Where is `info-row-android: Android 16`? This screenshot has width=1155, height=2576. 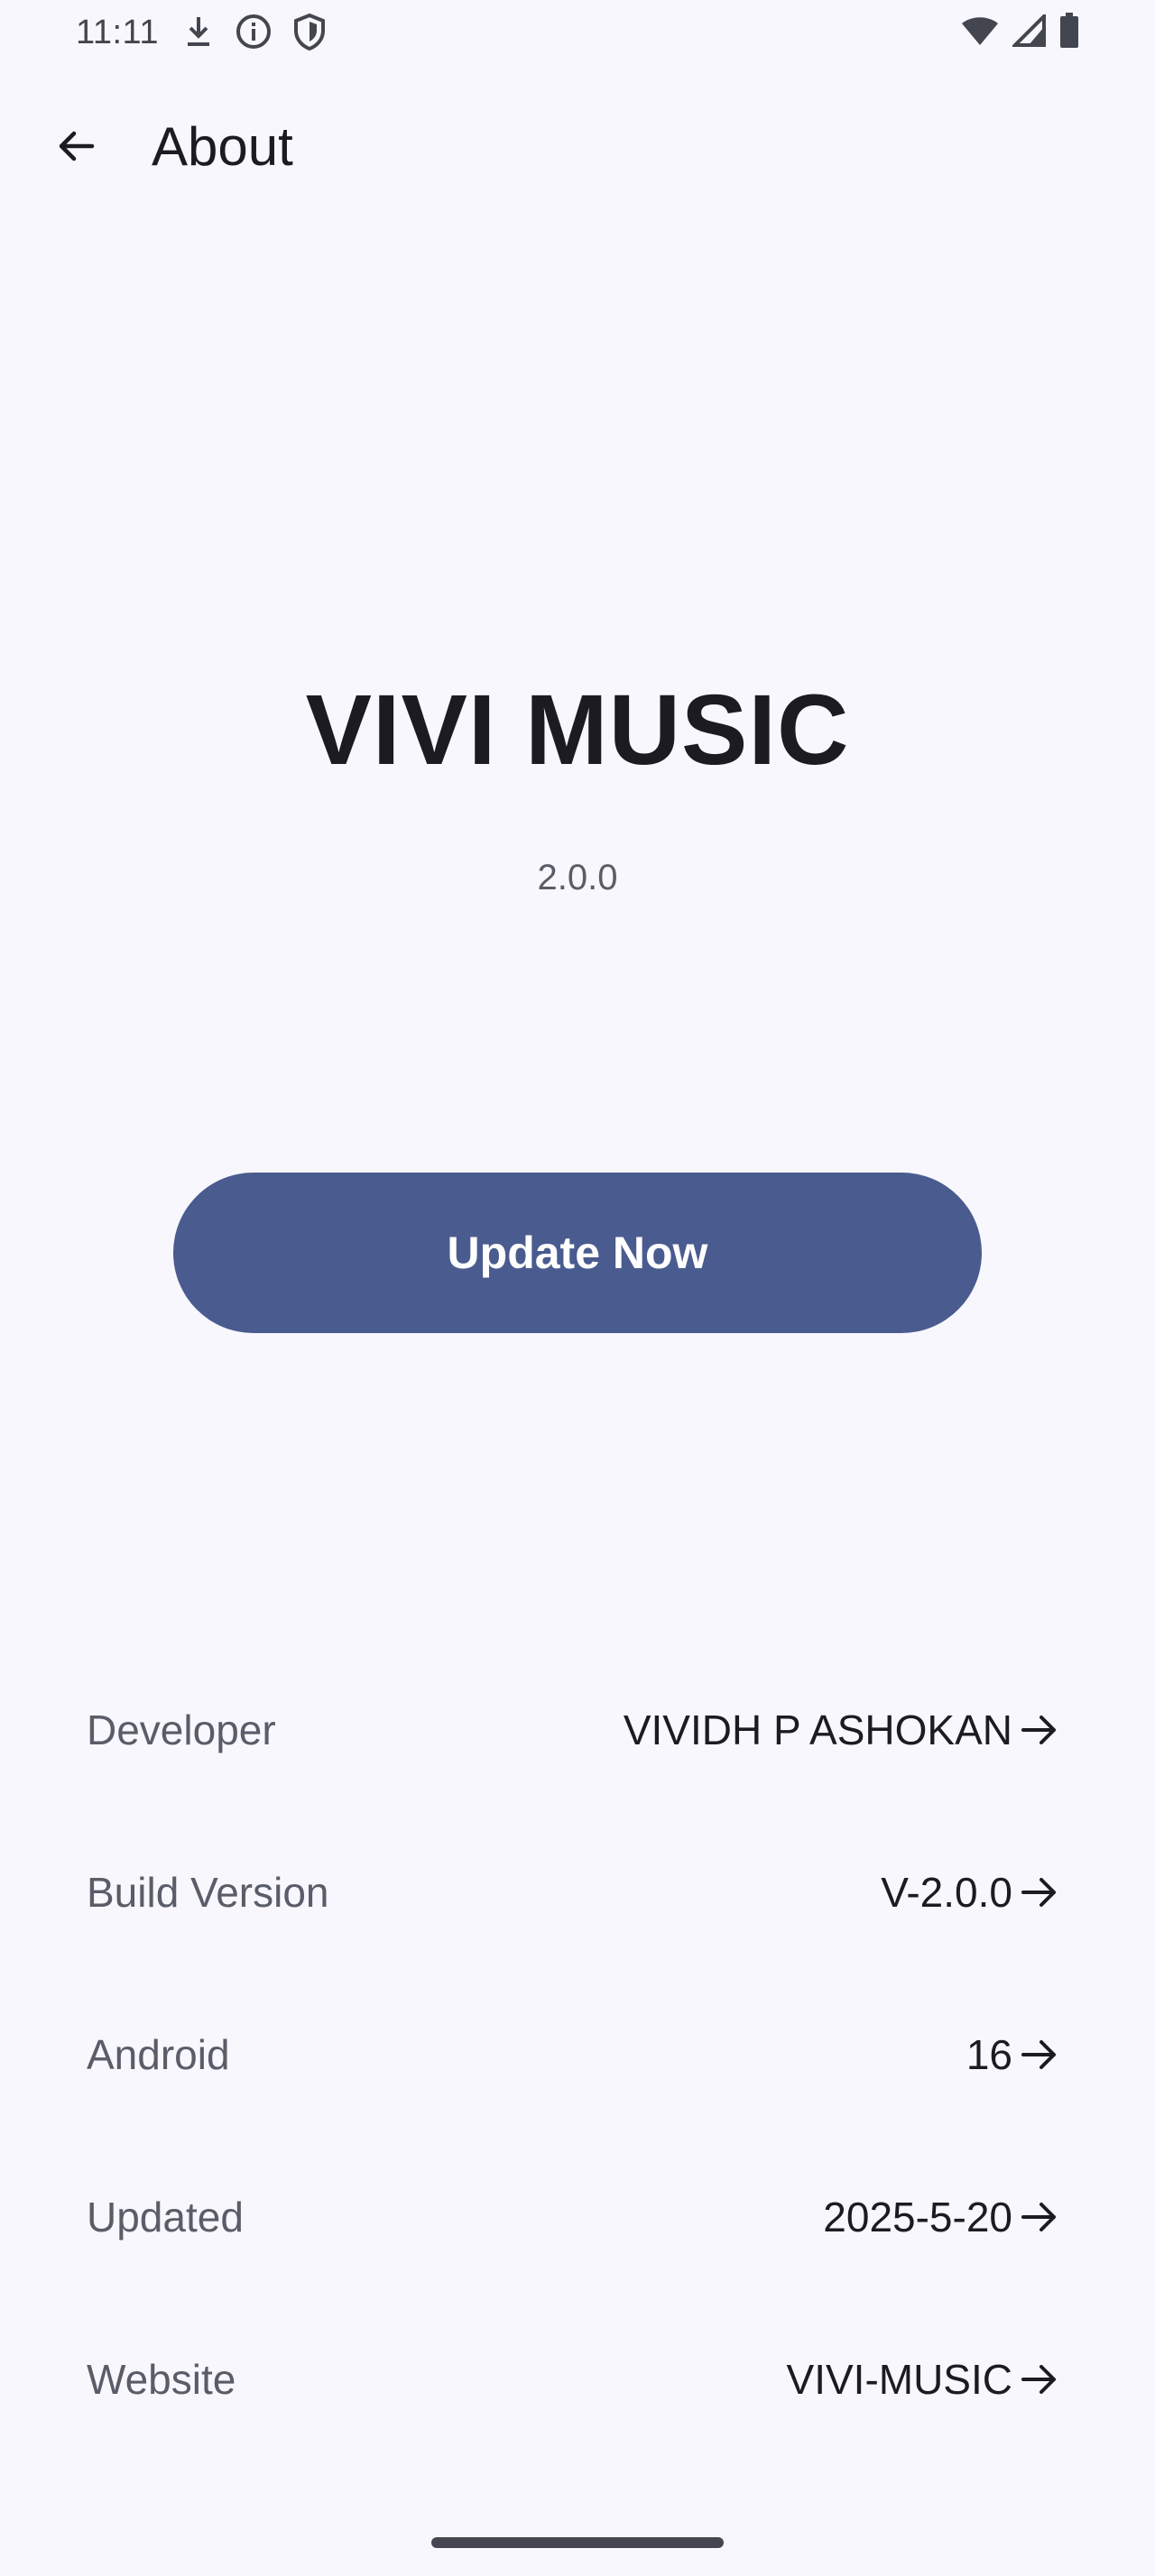
info-row-android: Android 16 is located at coordinates (574, 2054).